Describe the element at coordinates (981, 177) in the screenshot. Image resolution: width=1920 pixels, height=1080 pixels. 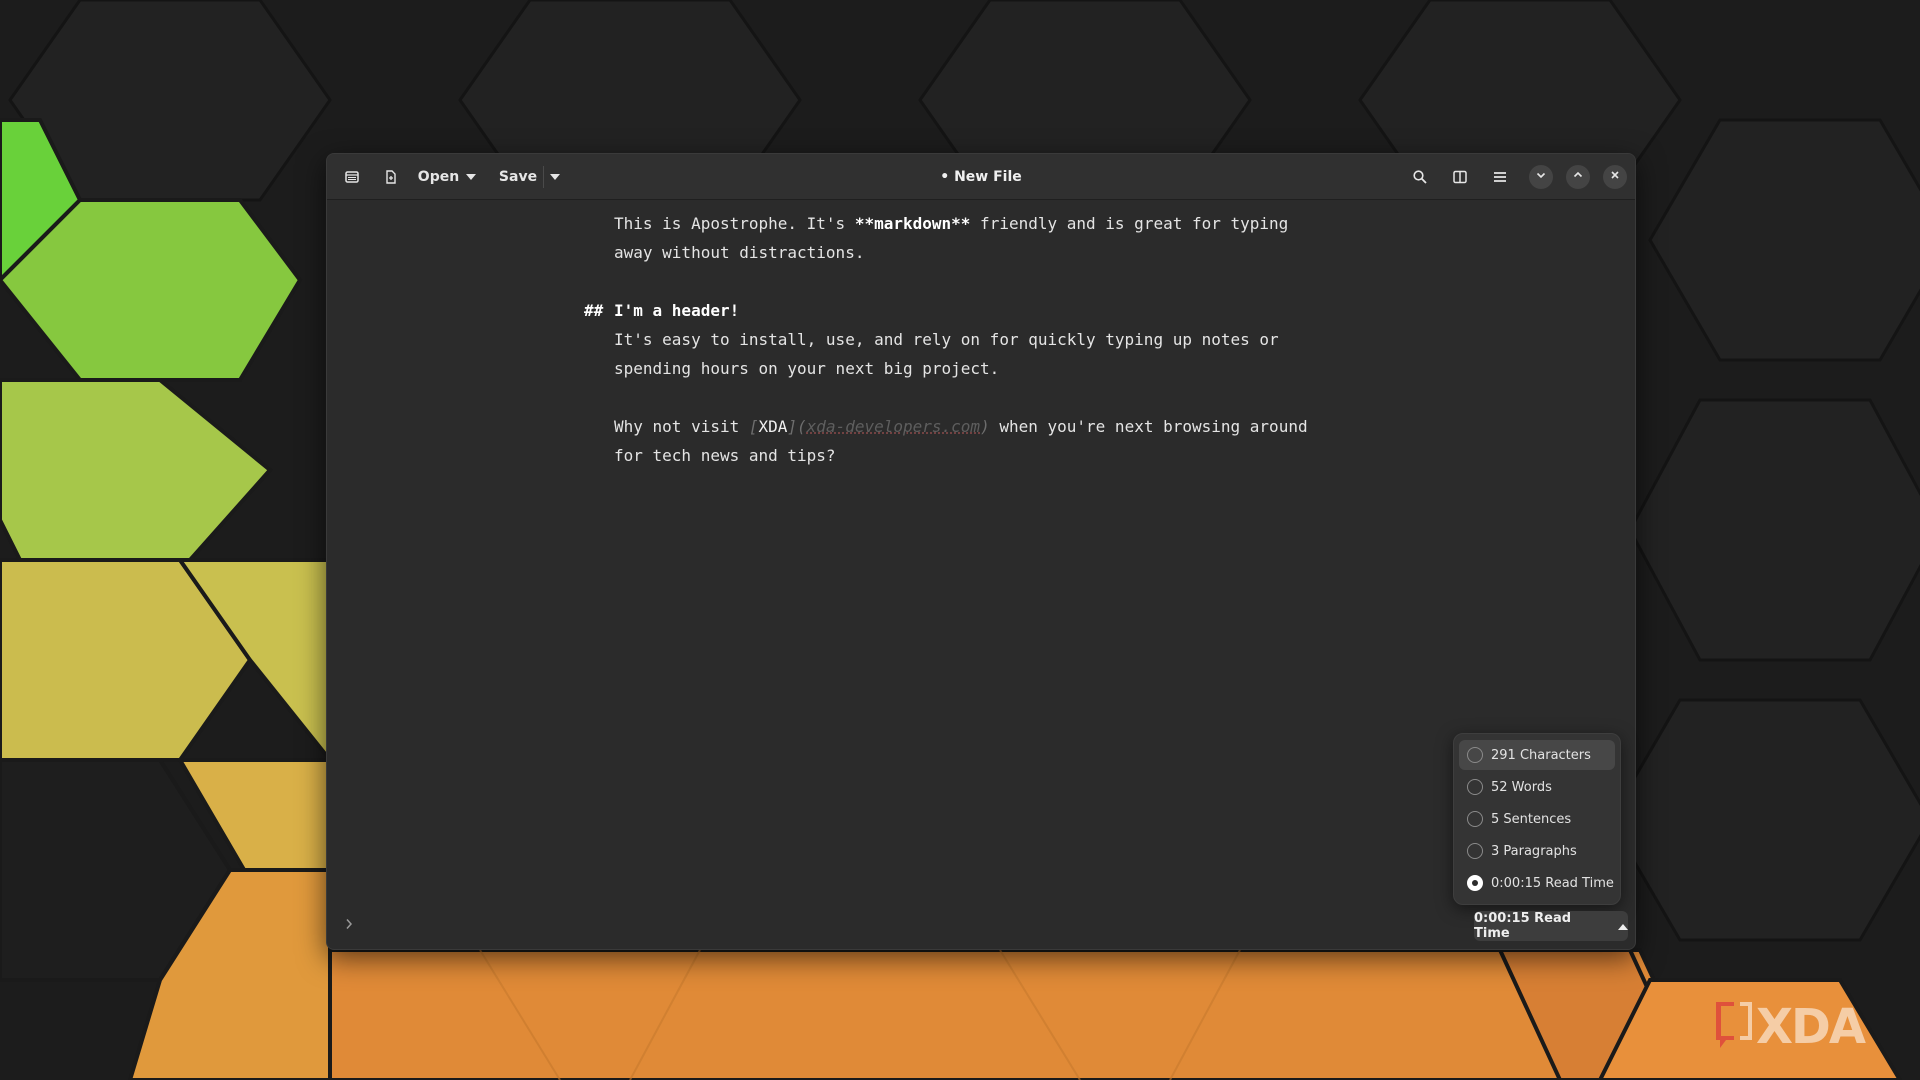
I see `headerbar: Open Save • New File` at that location.